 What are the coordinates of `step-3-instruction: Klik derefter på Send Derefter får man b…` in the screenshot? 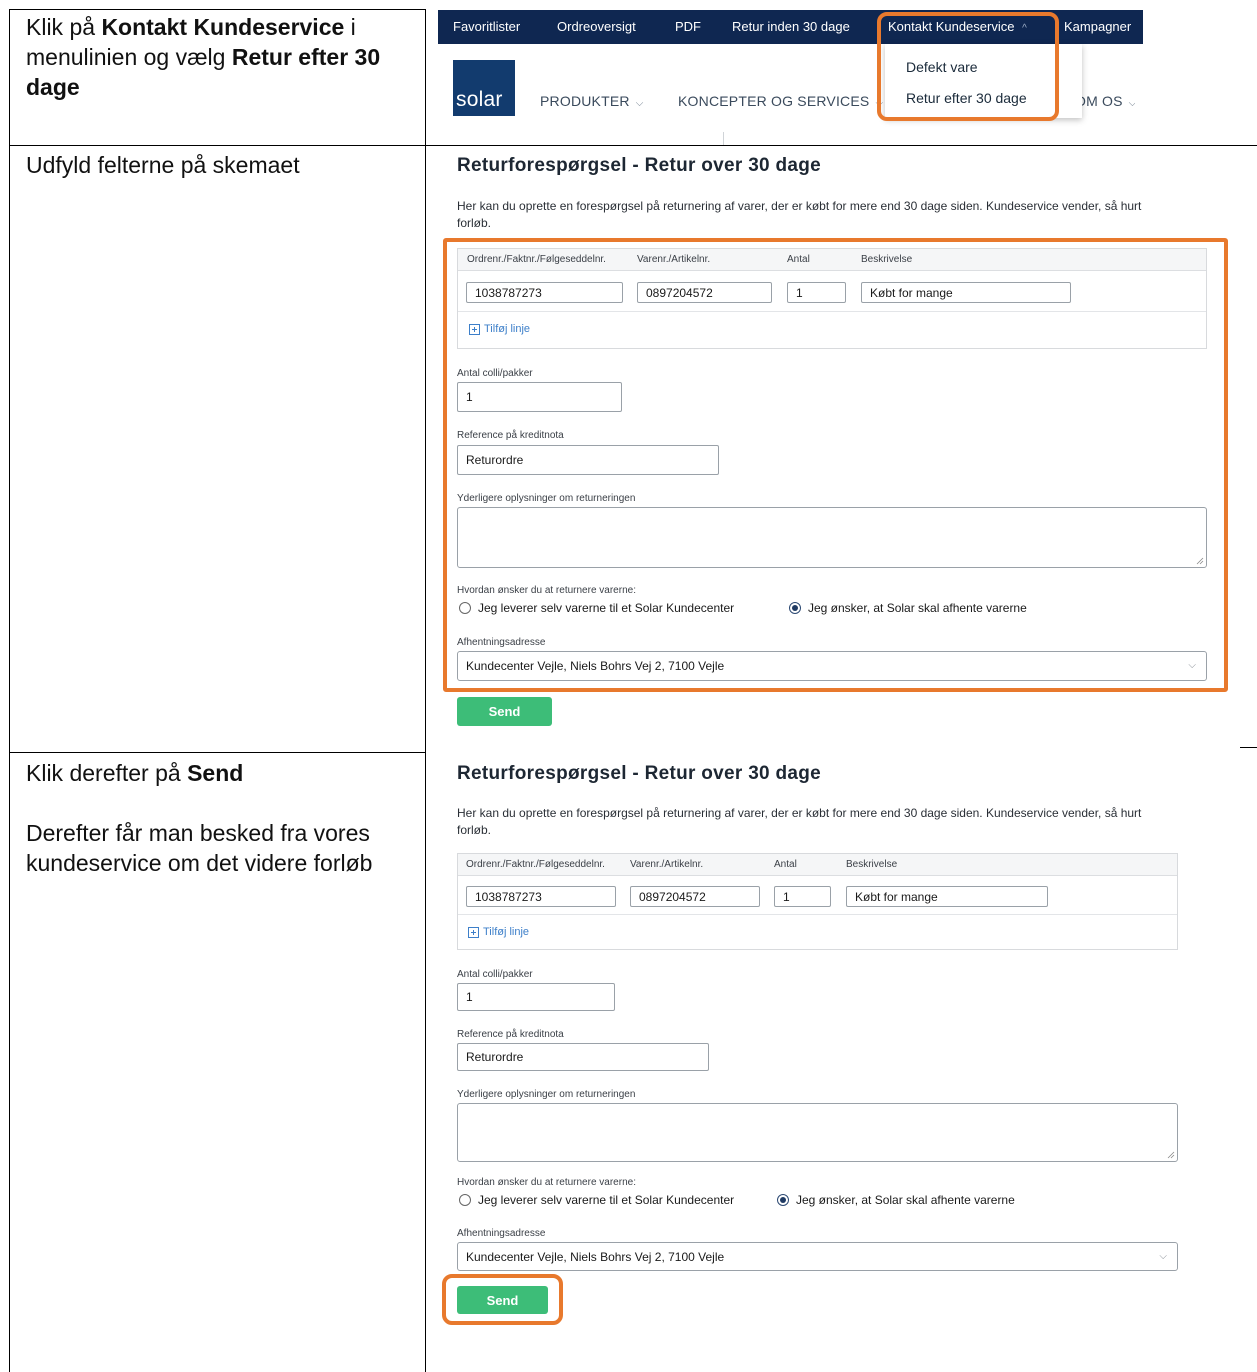 It's located at (216, 818).